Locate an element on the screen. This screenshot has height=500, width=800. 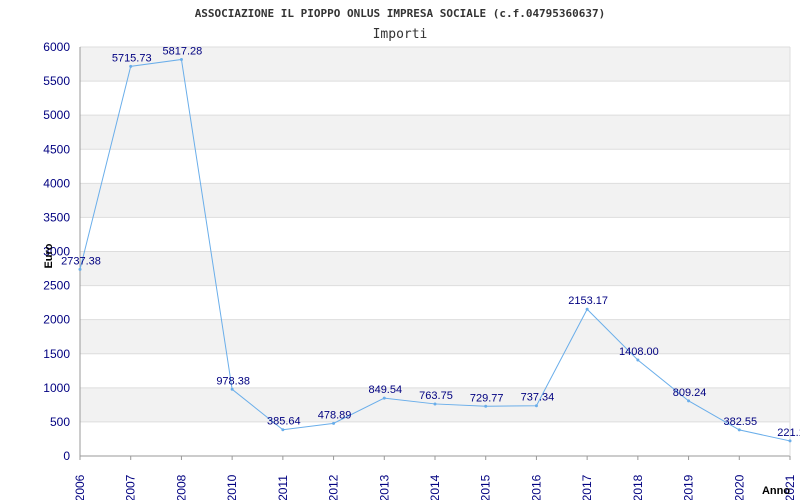
x-tick-label: 2017 is located at coordinates (587, 487).